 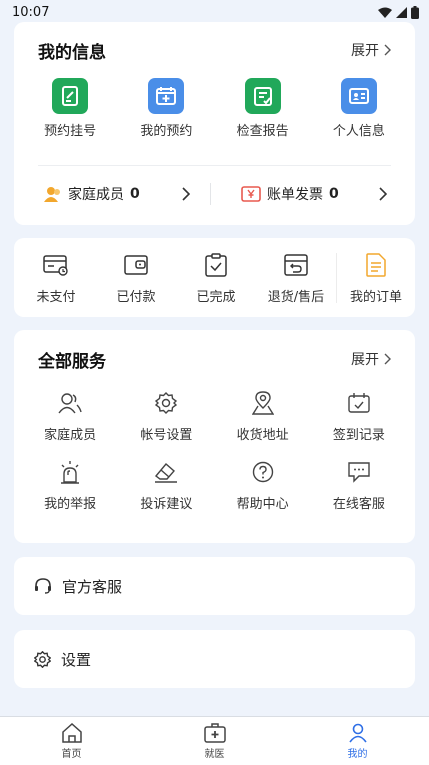 I want to click on wallet-icon, so click(x=136, y=265).